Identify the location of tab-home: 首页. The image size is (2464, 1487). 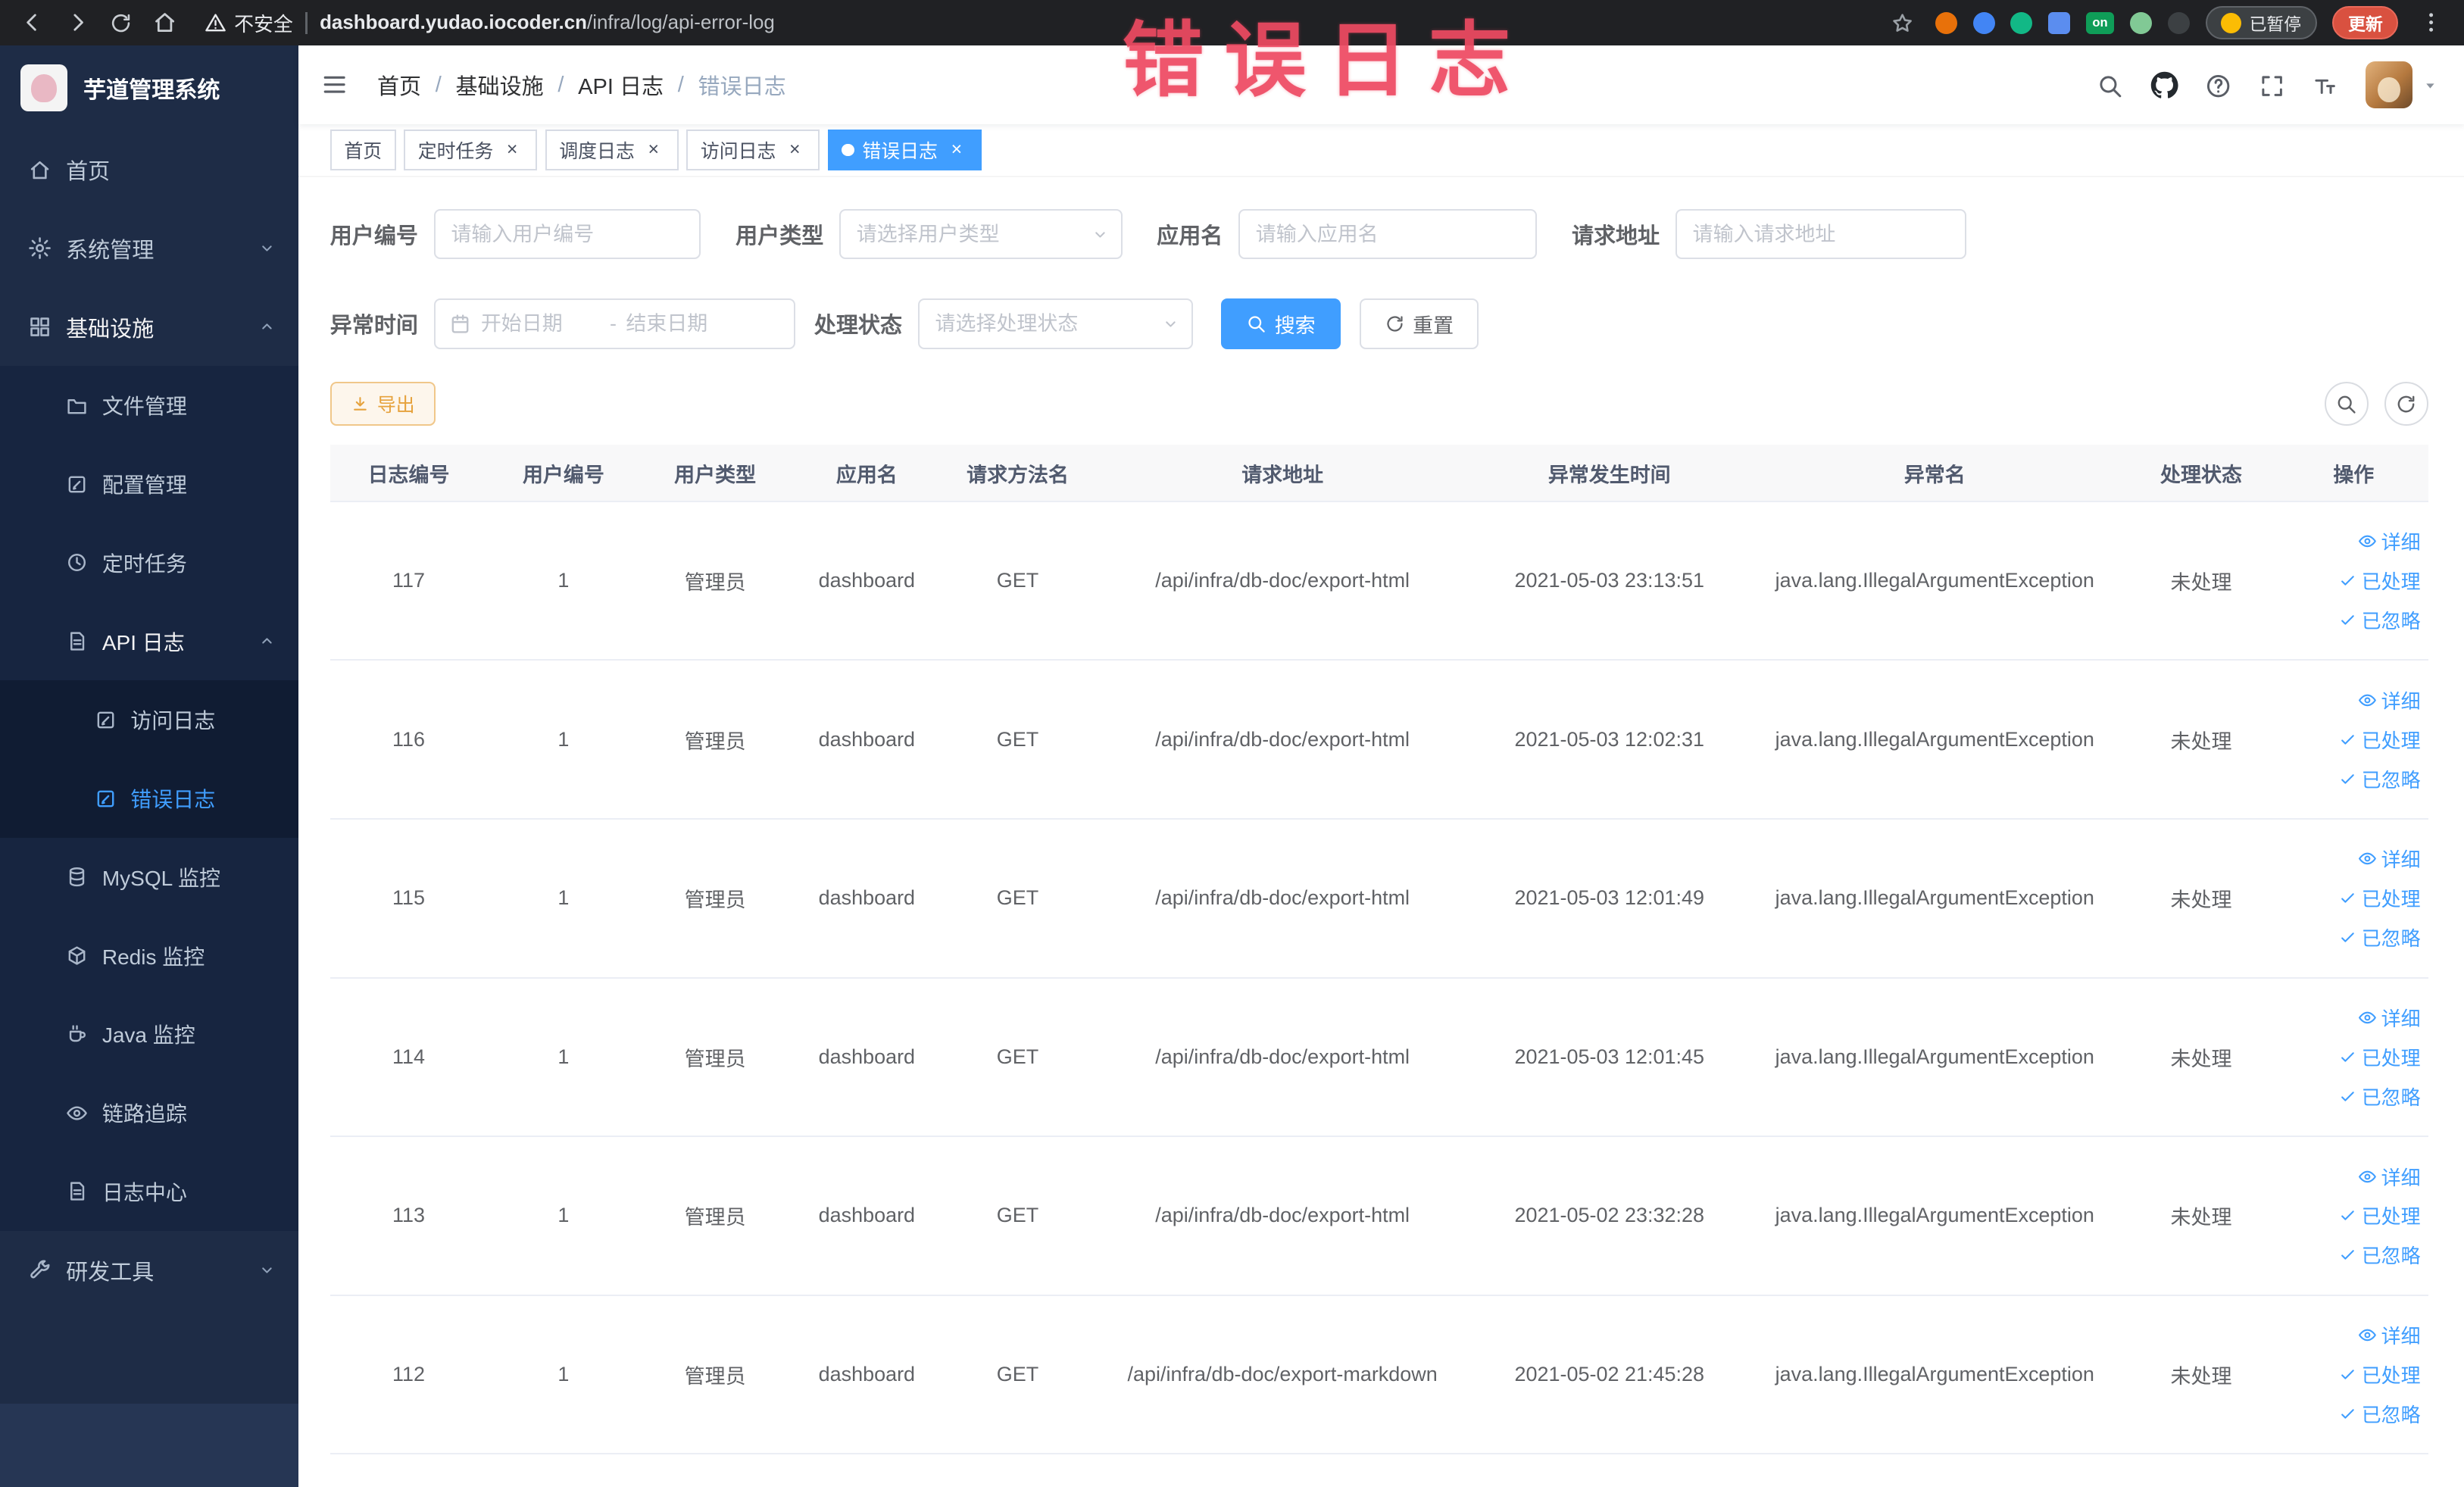
(362, 150).